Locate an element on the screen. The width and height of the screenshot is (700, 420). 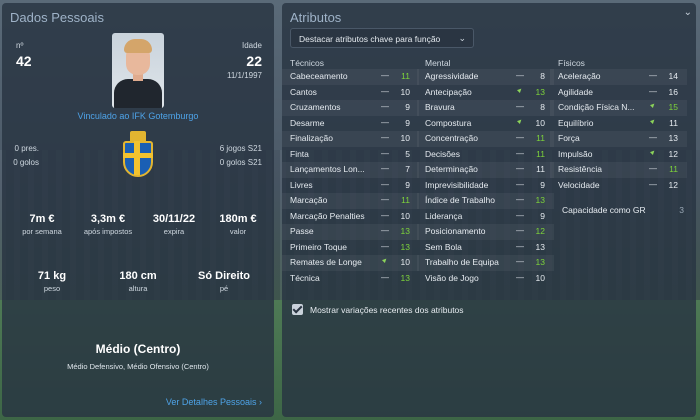
attribute-row: Visão de Jogo — 10 is located at coordinates (485, 279).